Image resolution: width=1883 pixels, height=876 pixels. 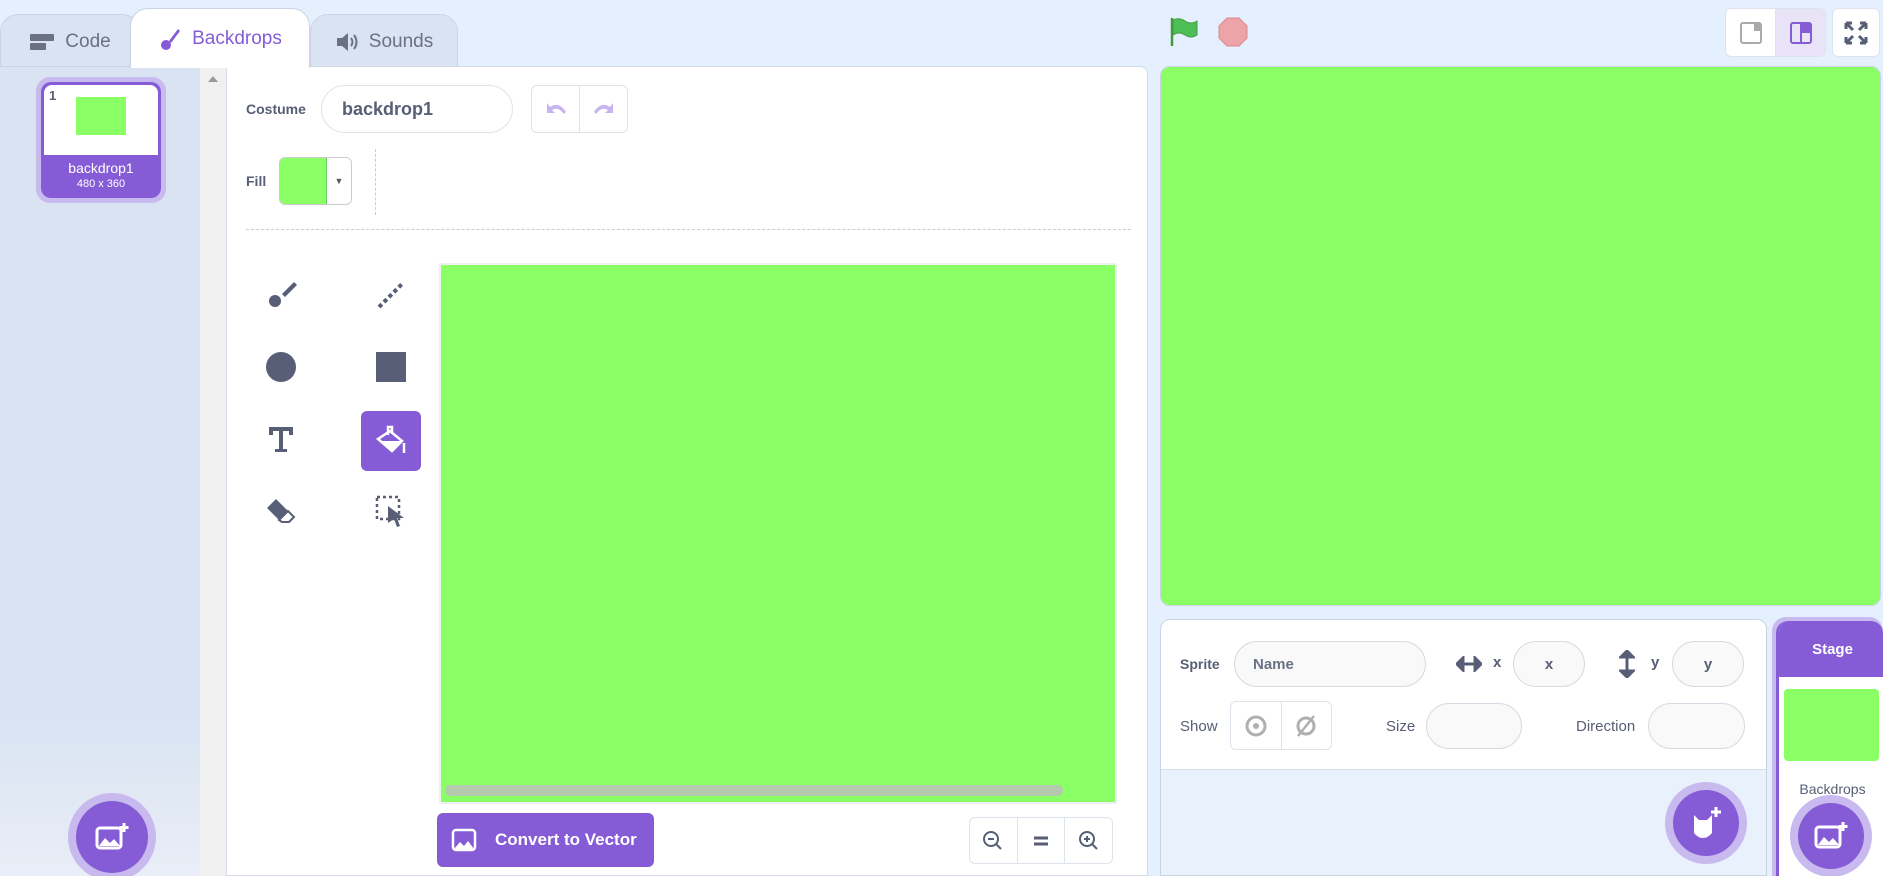 I want to click on zoom-out-button, so click(x=994, y=840).